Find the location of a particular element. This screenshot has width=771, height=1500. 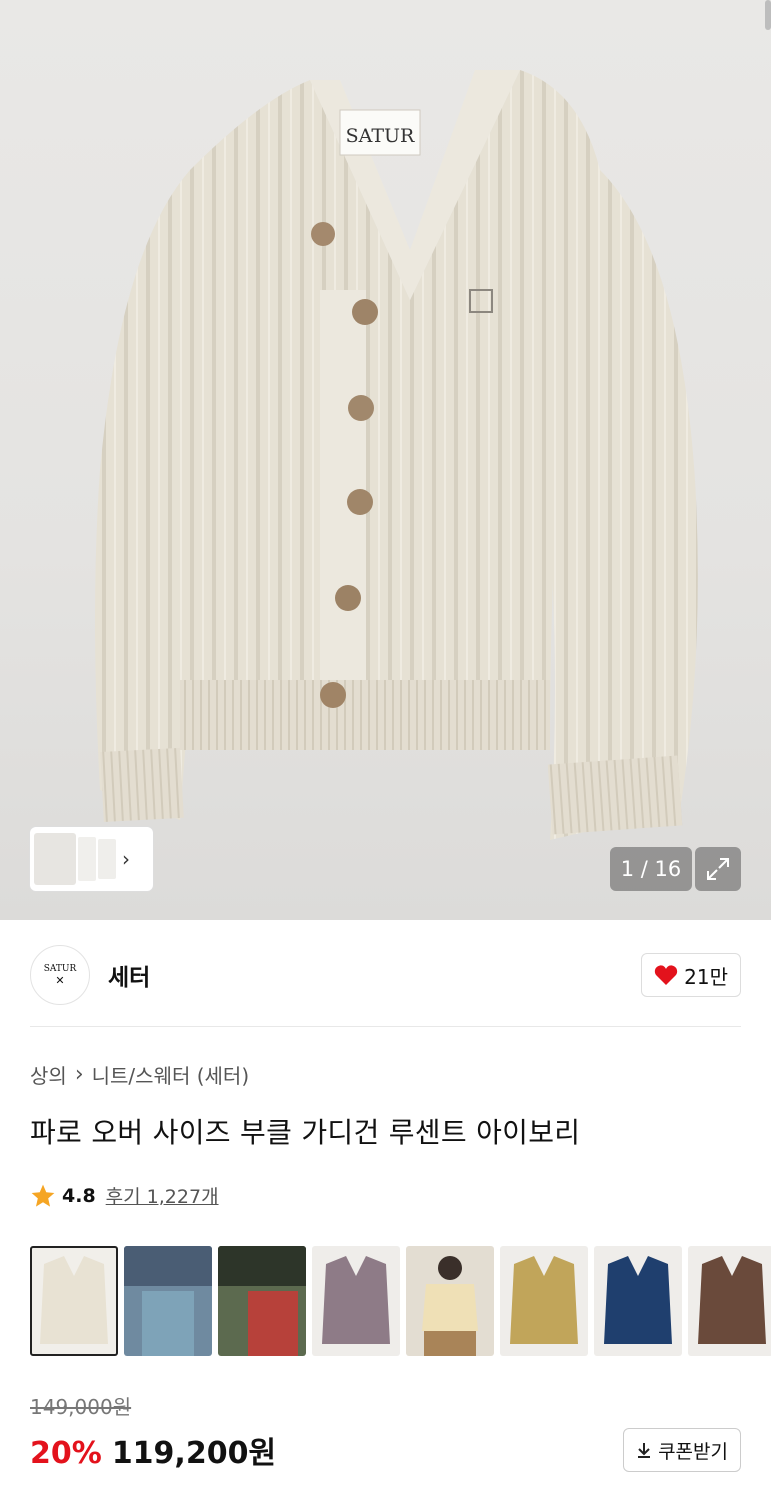

brand-logo-text: SATUR is located at coordinates (60, 968).